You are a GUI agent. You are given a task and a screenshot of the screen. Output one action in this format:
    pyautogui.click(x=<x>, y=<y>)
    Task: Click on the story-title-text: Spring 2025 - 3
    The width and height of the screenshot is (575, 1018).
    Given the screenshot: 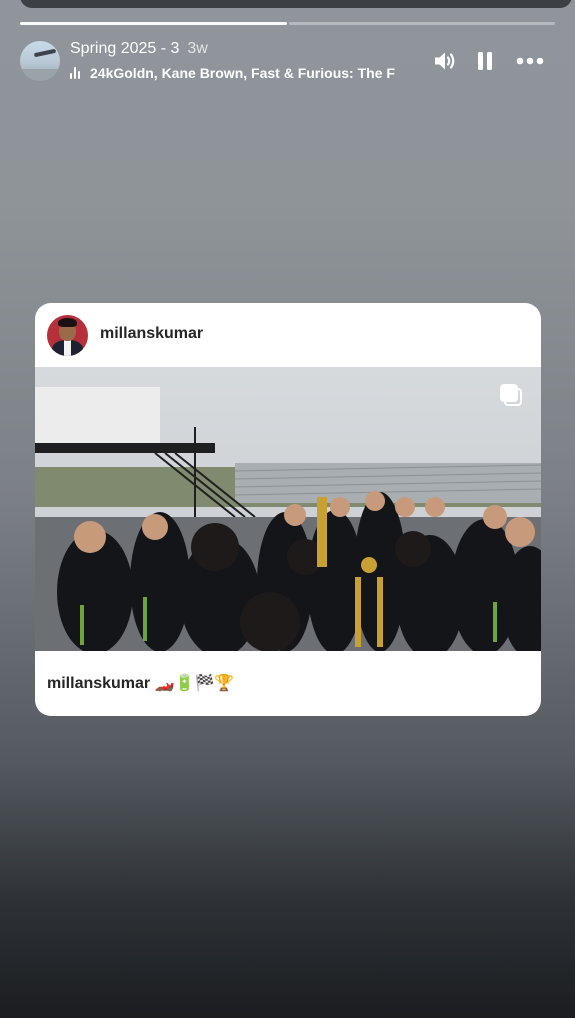 What is the action you would take?
    pyautogui.click(x=125, y=48)
    